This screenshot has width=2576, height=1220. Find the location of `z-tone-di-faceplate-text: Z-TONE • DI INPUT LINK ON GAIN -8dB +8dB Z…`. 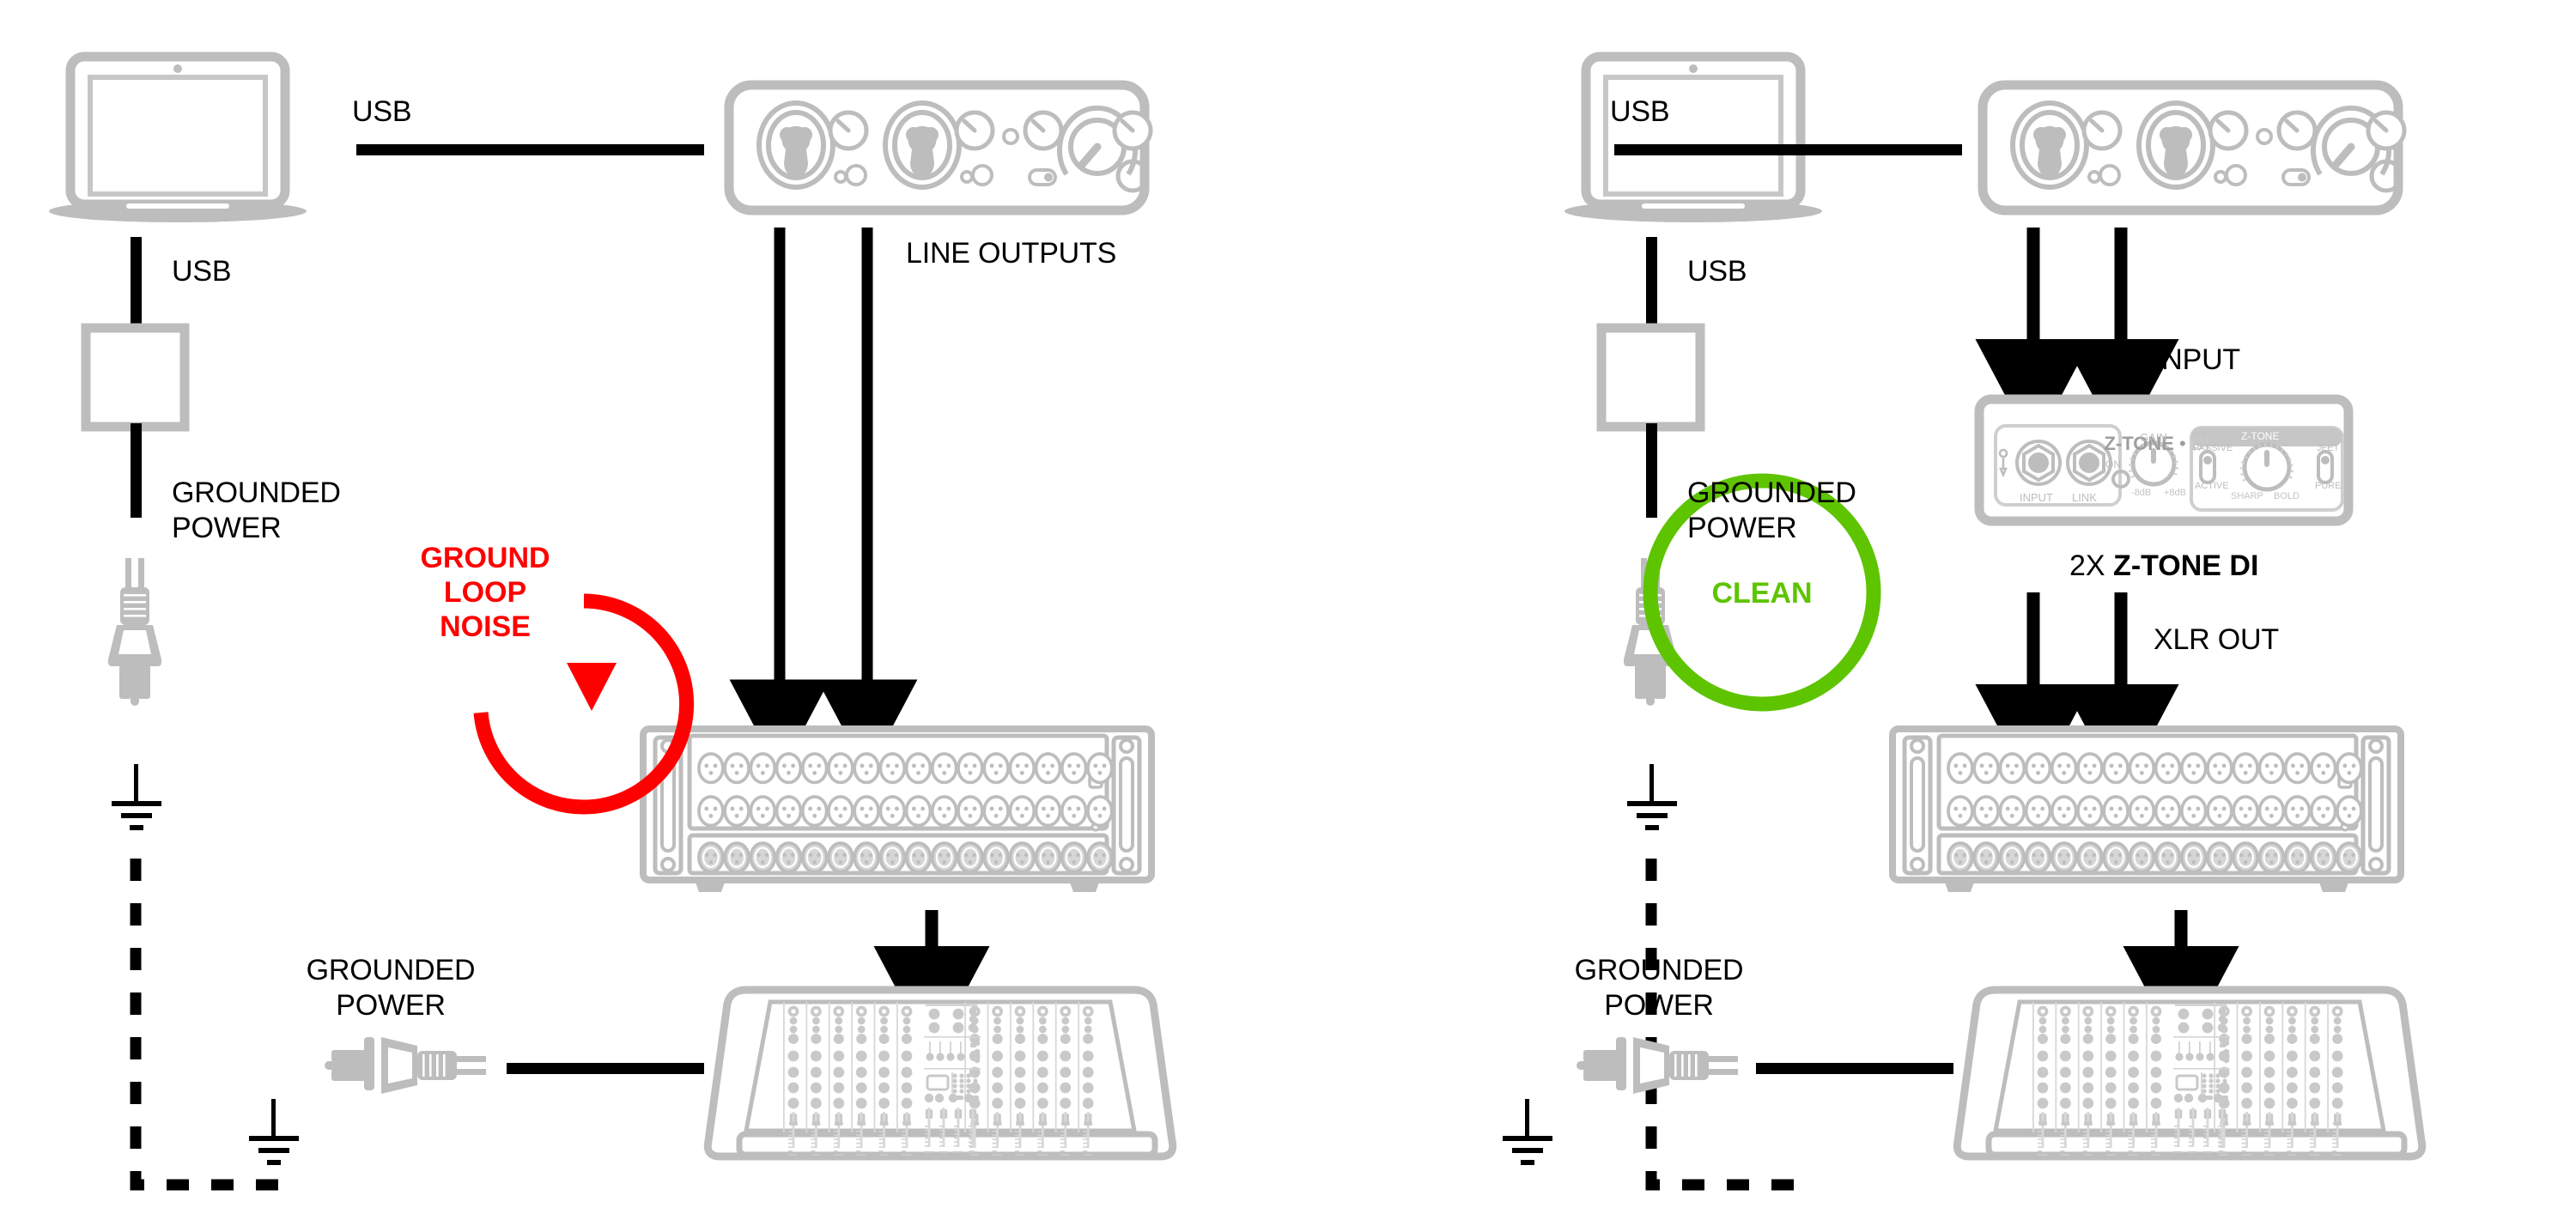

z-tone-di-faceplate-text: Z-TONE • DI INPUT LINK ON GAIN -8dB +8dB Z… is located at coordinates (2164, 460).